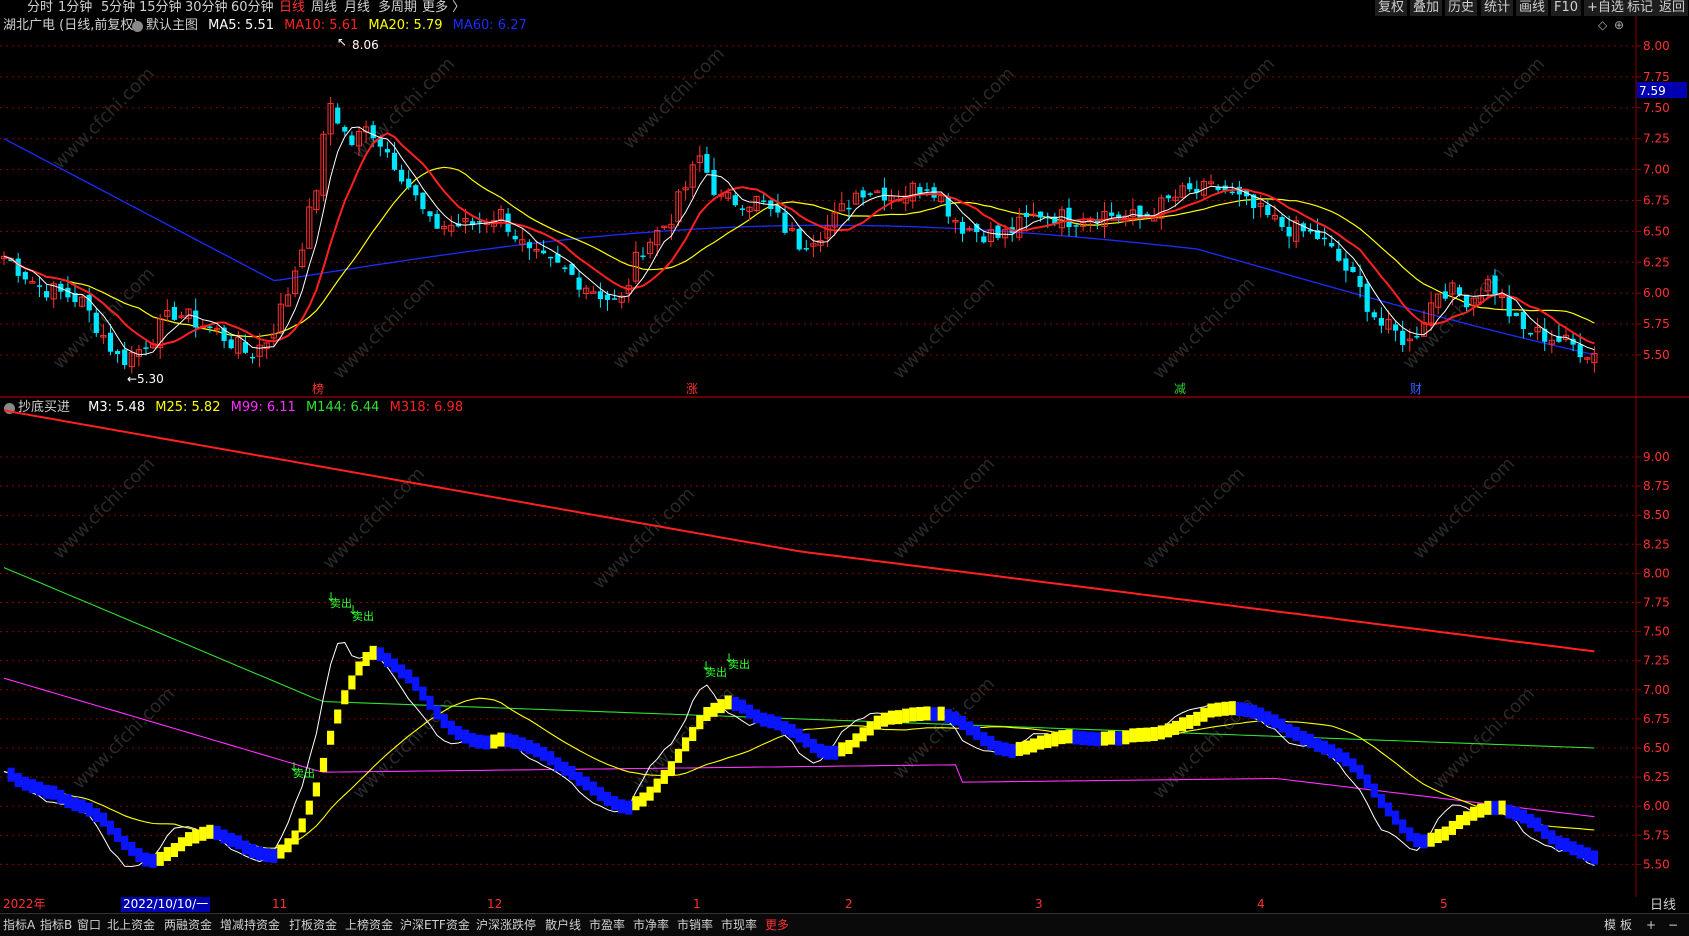  Describe the element at coordinates (607, 925) in the screenshot. I see `bottom-tab-pe: 市盈率` at that location.